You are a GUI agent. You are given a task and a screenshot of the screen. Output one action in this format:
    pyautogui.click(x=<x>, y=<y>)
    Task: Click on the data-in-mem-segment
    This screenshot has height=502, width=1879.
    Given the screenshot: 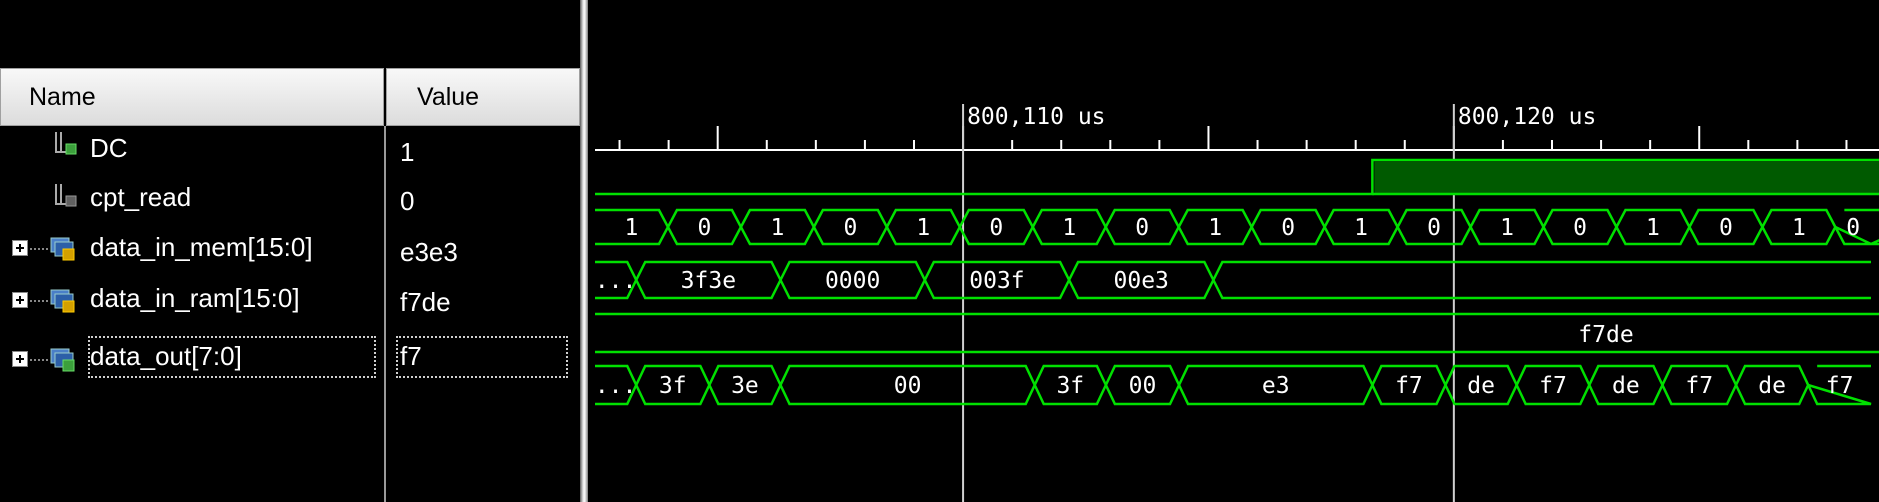 What is the action you would take?
    pyautogui.click(x=1541, y=280)
    